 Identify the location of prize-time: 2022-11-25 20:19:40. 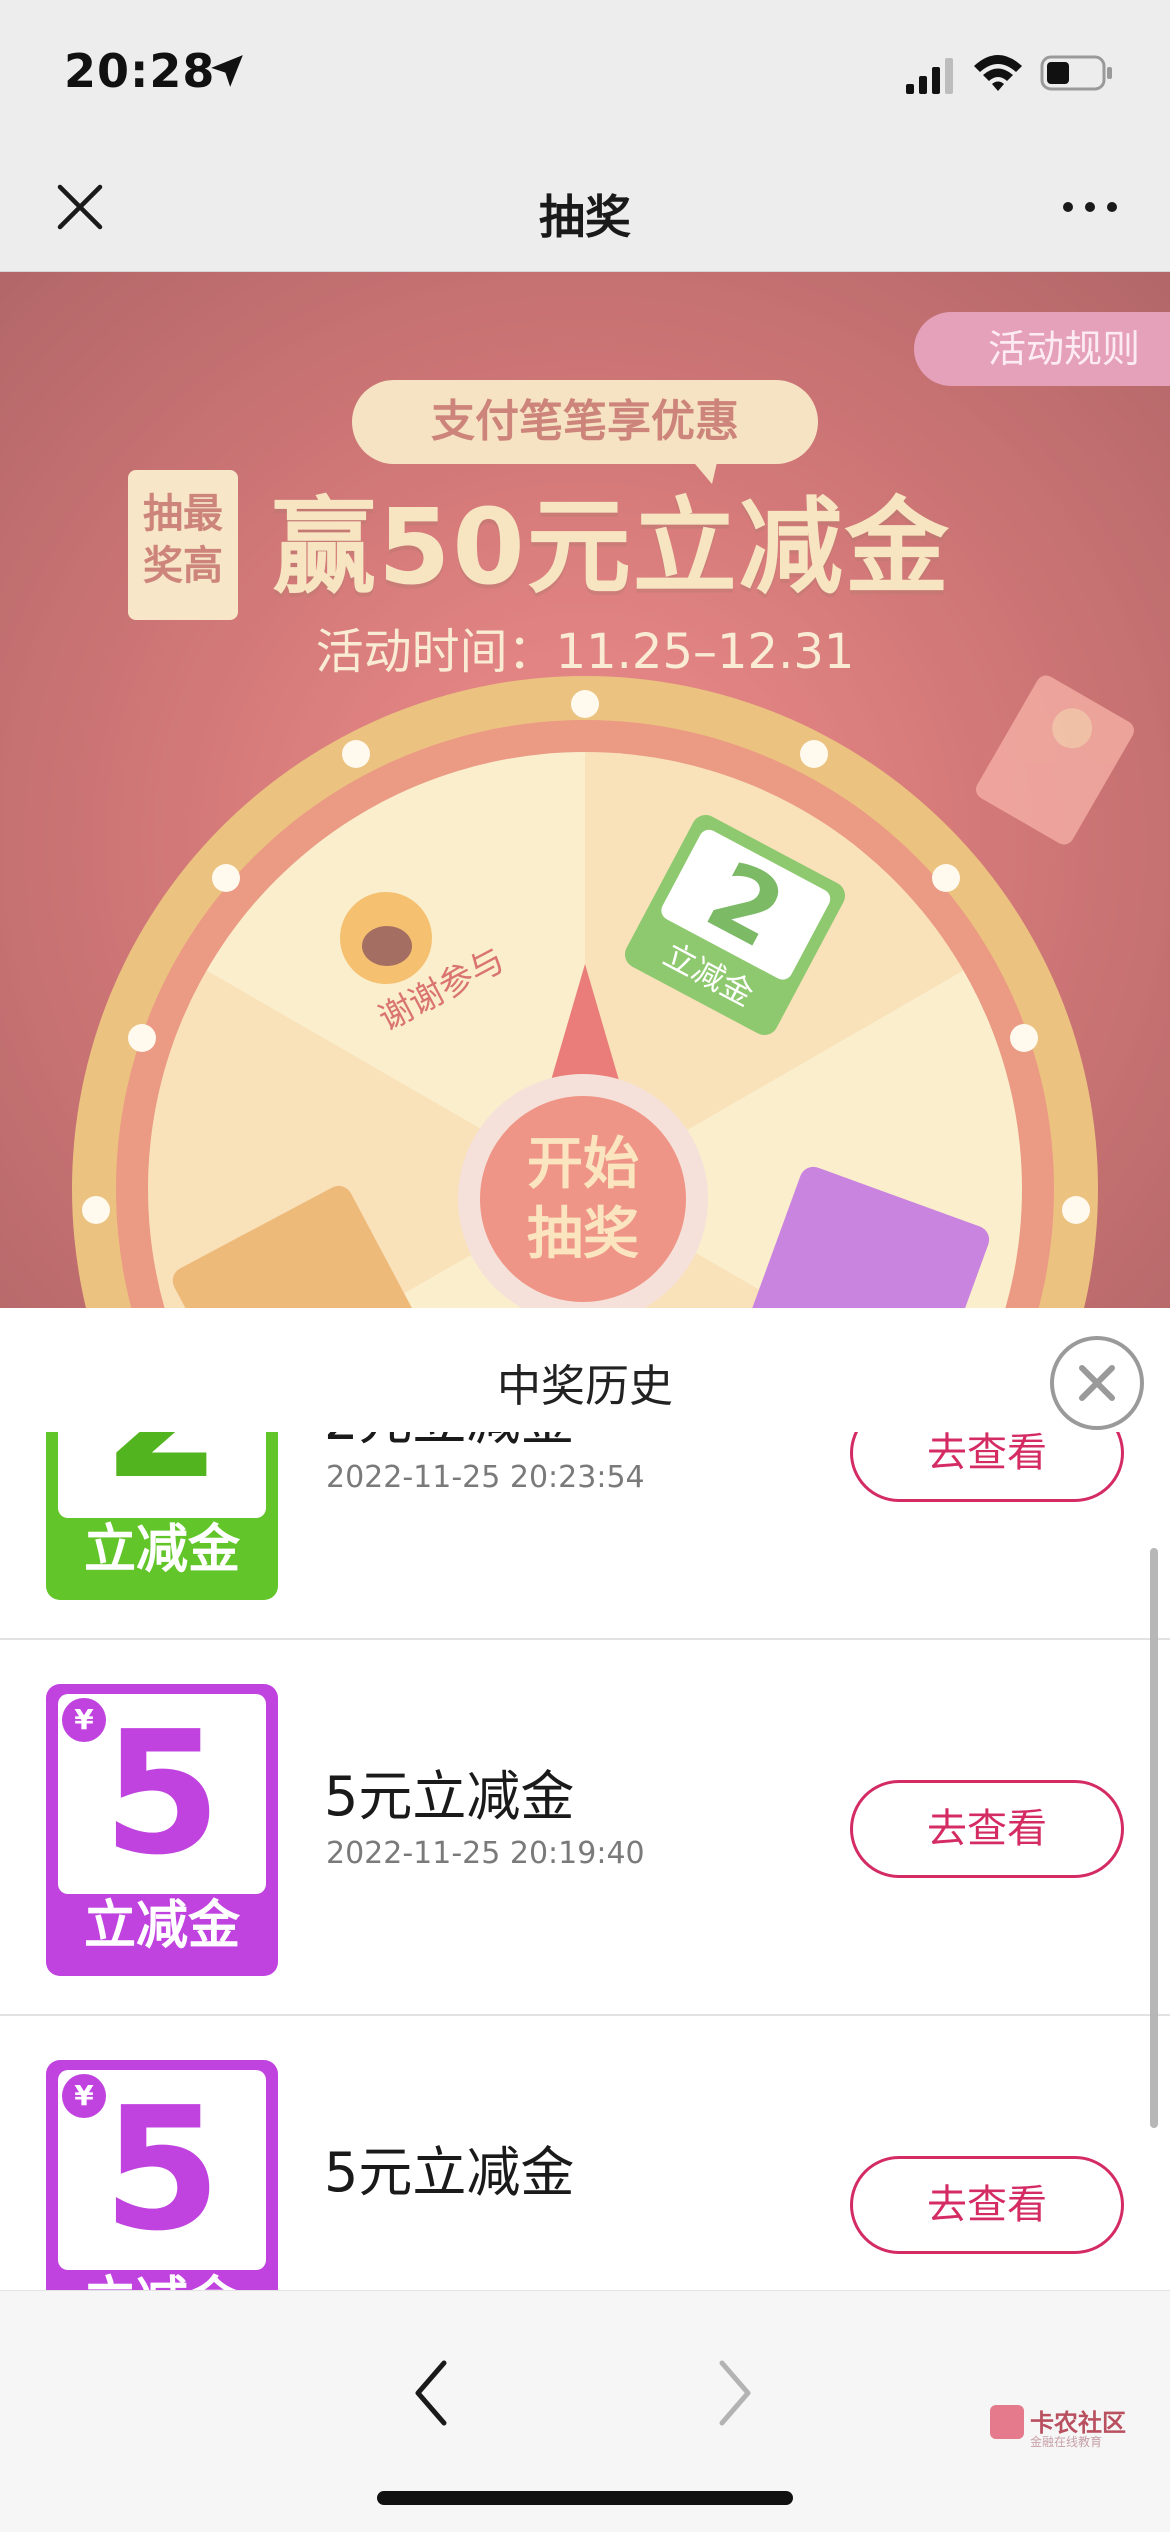
(485, 1853).